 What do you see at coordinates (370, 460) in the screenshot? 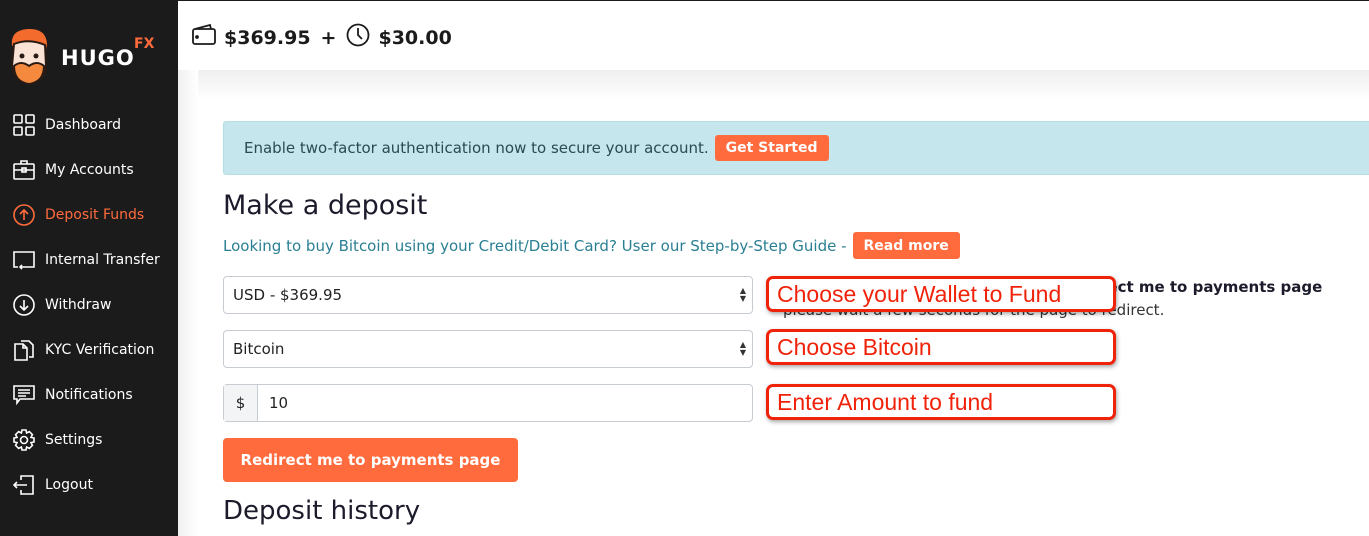
I see `redirect-payments-button: Redirect me to payments page` at bounding box center [370, 460].